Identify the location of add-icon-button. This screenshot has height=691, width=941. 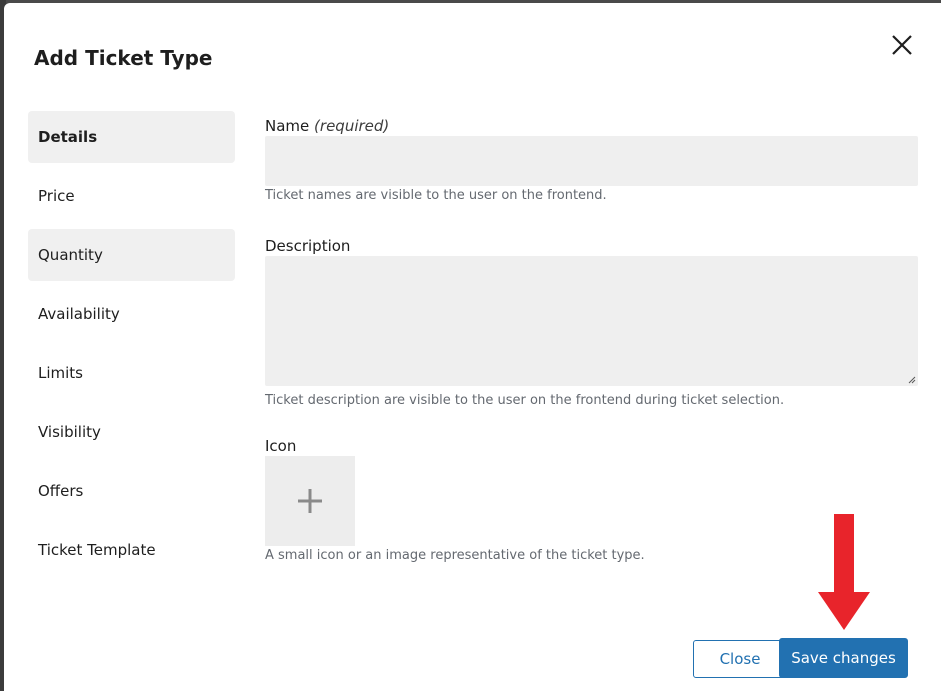
(310, 501).